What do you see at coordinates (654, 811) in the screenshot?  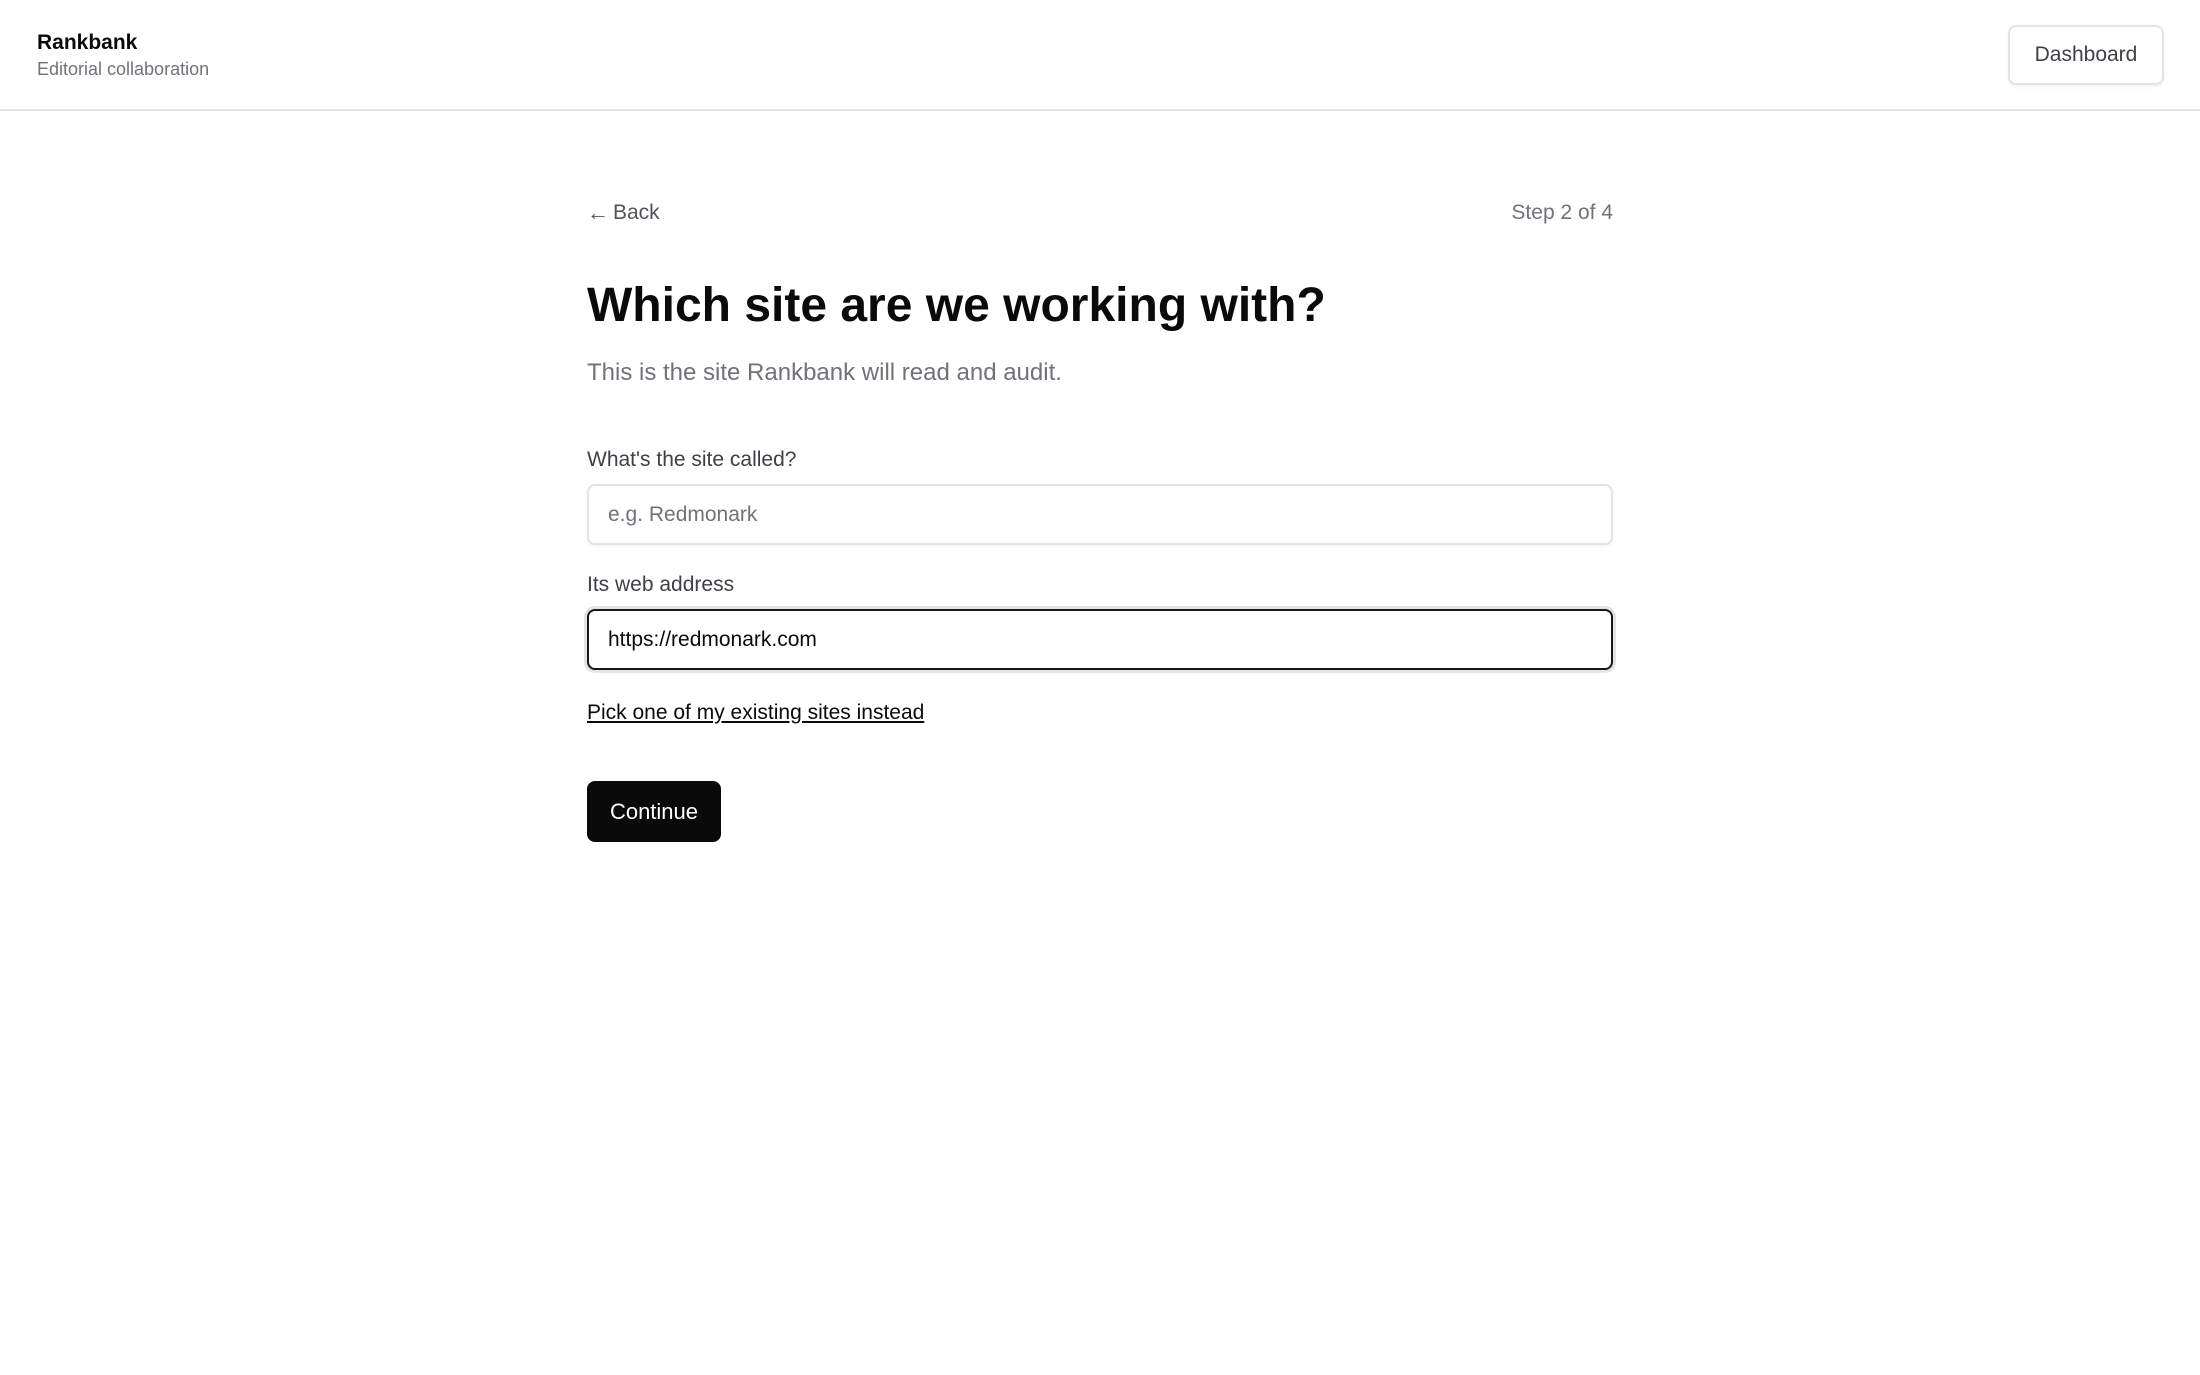 I see `continue-button: Continue` at bounding box center [654, 811].